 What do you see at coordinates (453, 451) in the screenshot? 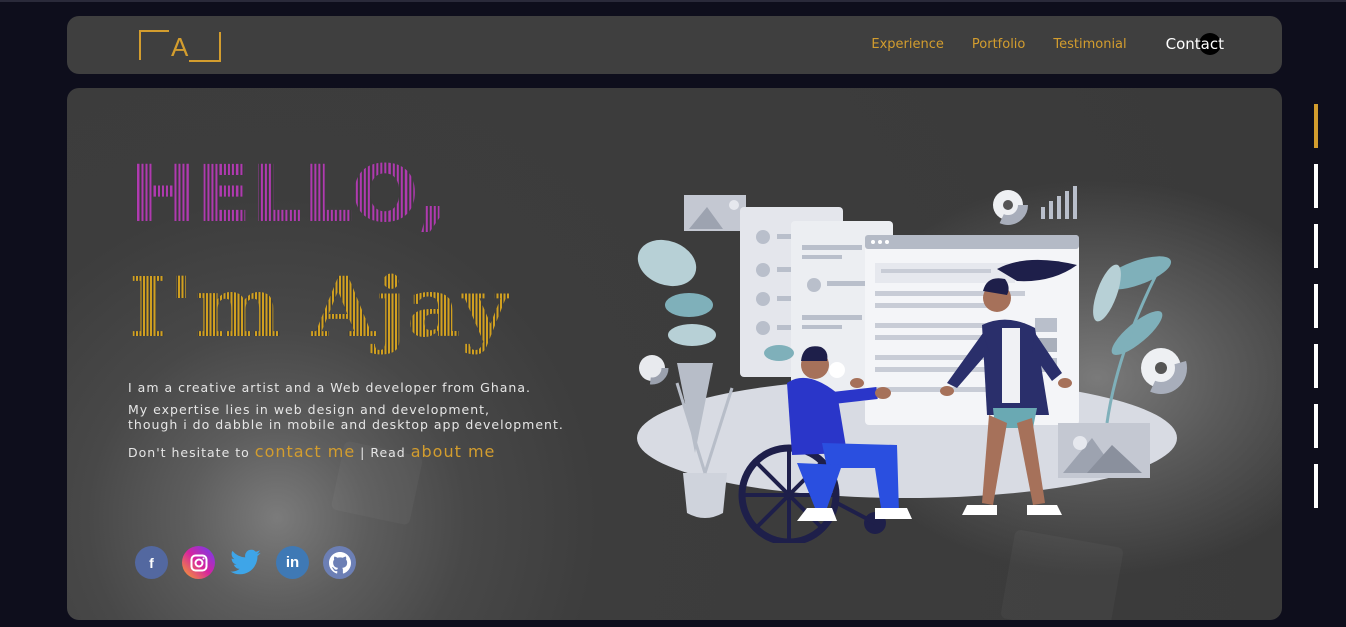
I see `about-me-link: about me` at bounding box center [453, 451].